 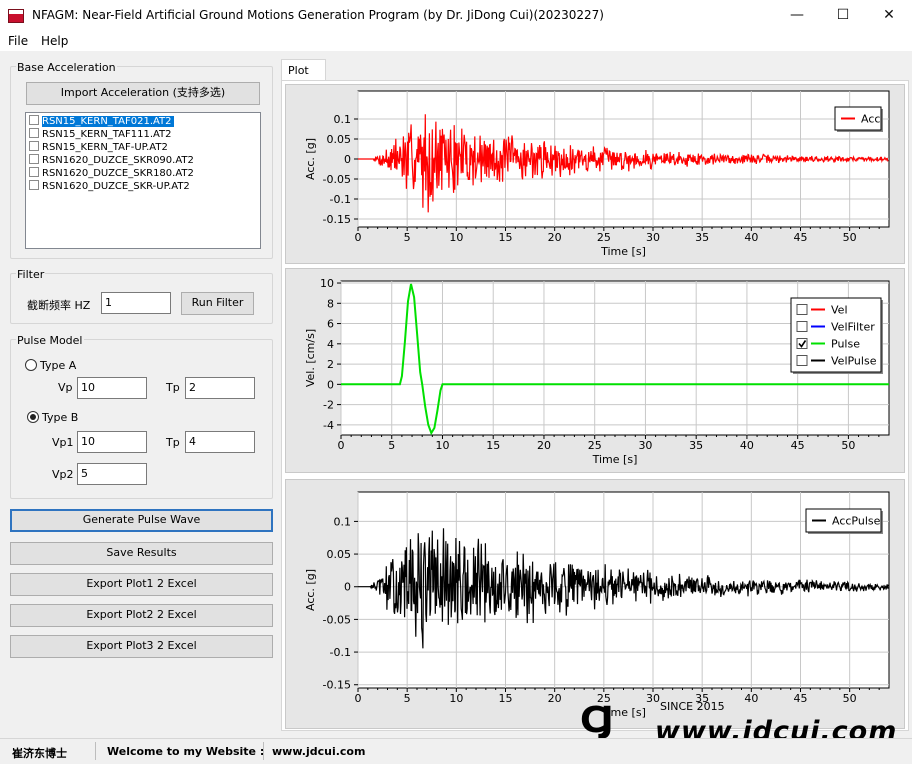 I want to click on menu-file: File, so click(x=18, y=41).